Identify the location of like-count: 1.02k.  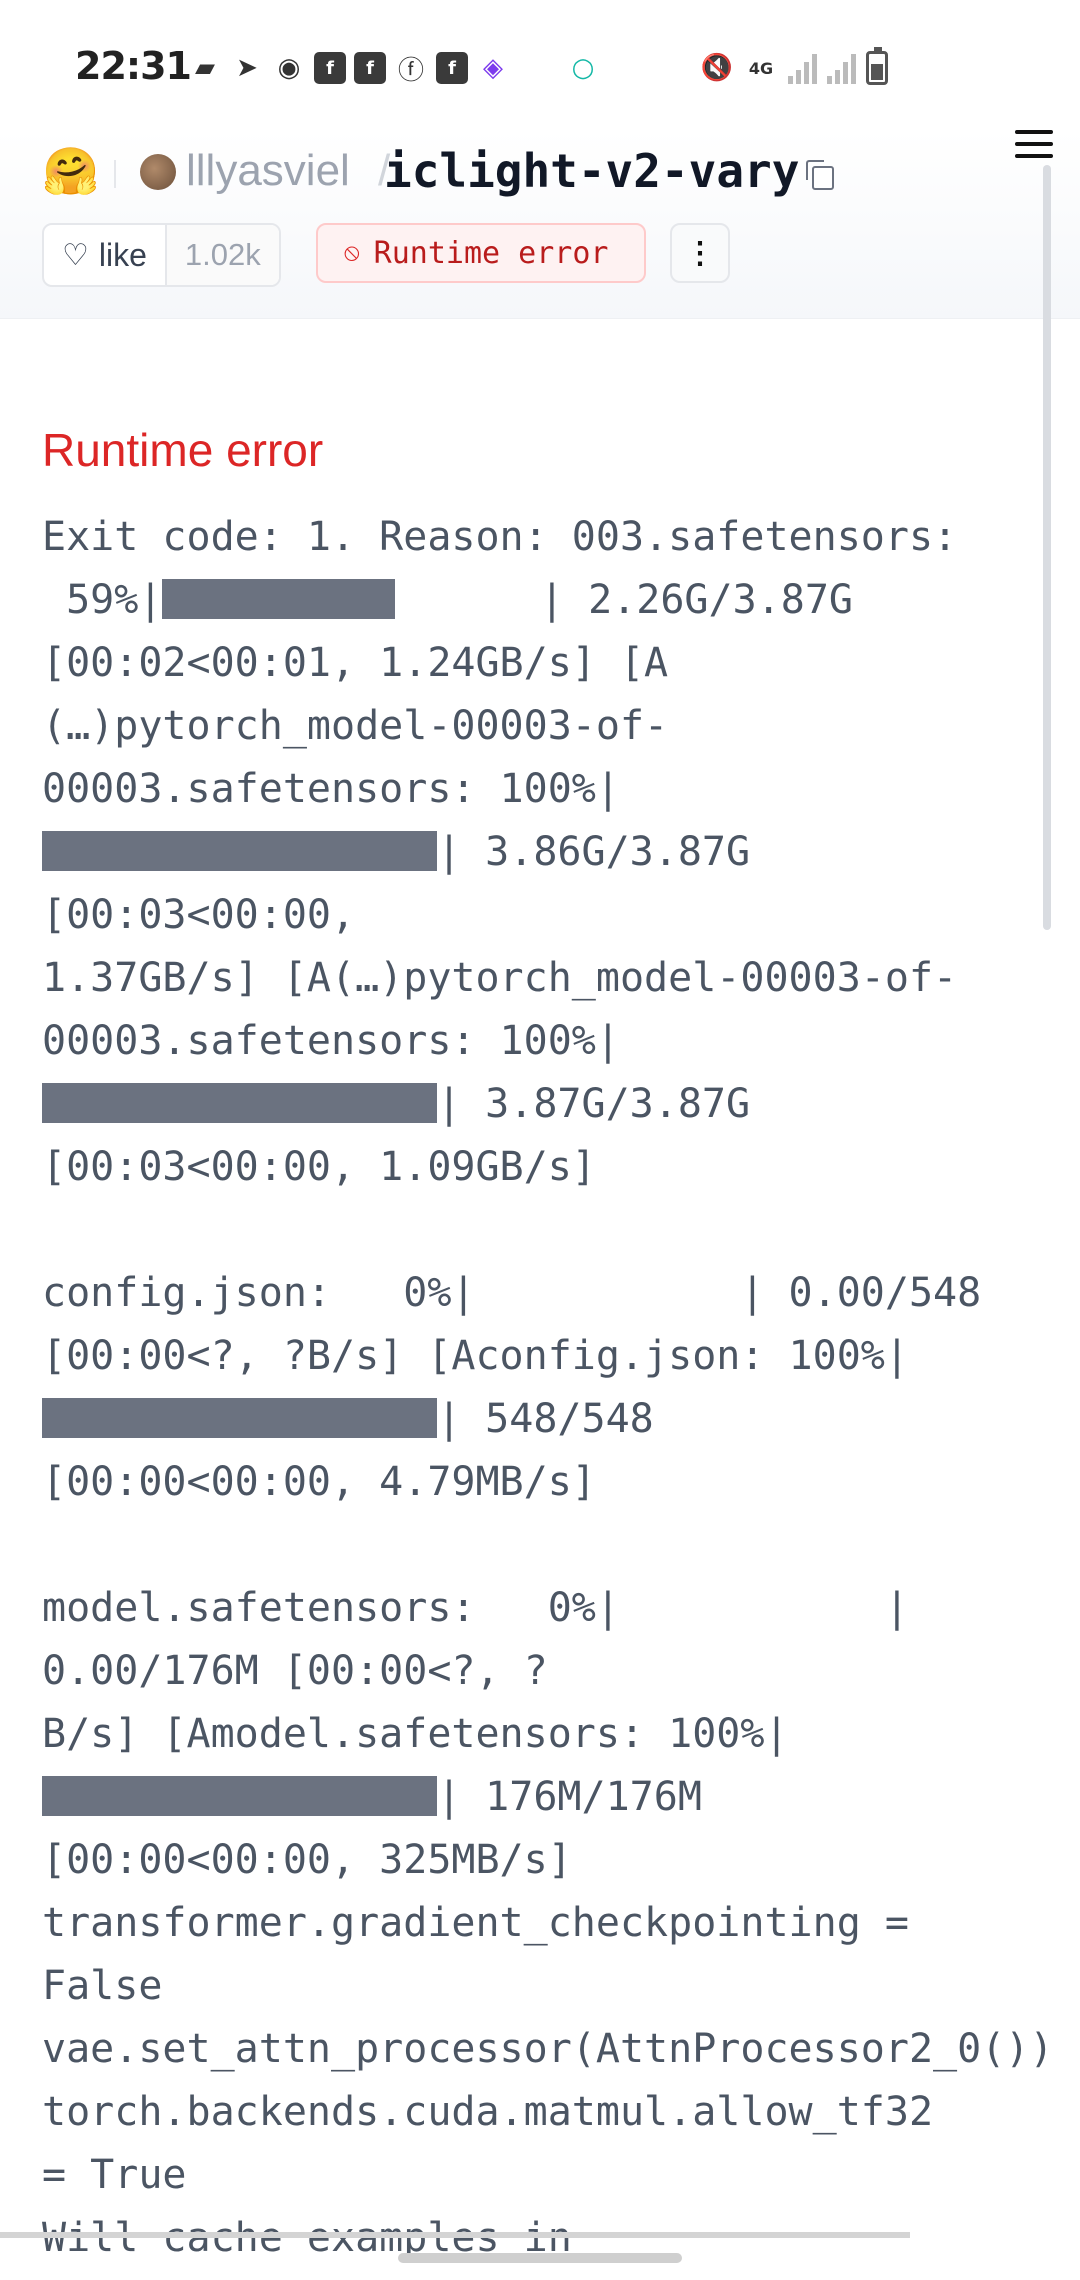
(222, 255).